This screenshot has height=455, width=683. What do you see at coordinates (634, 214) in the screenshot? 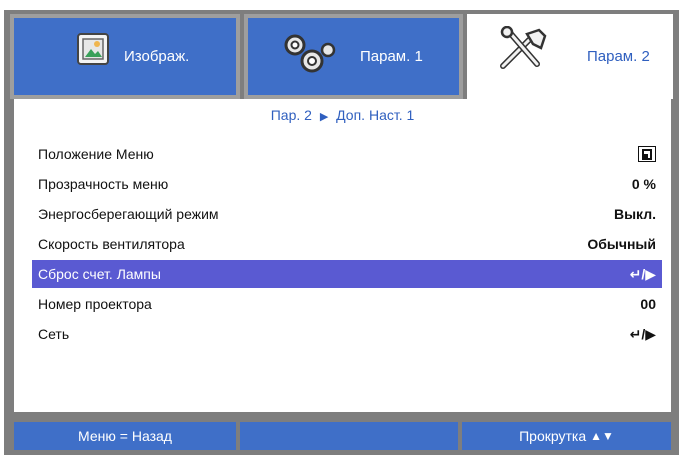
I see `row-value: Выкл.` at bounding box center [634, 214].